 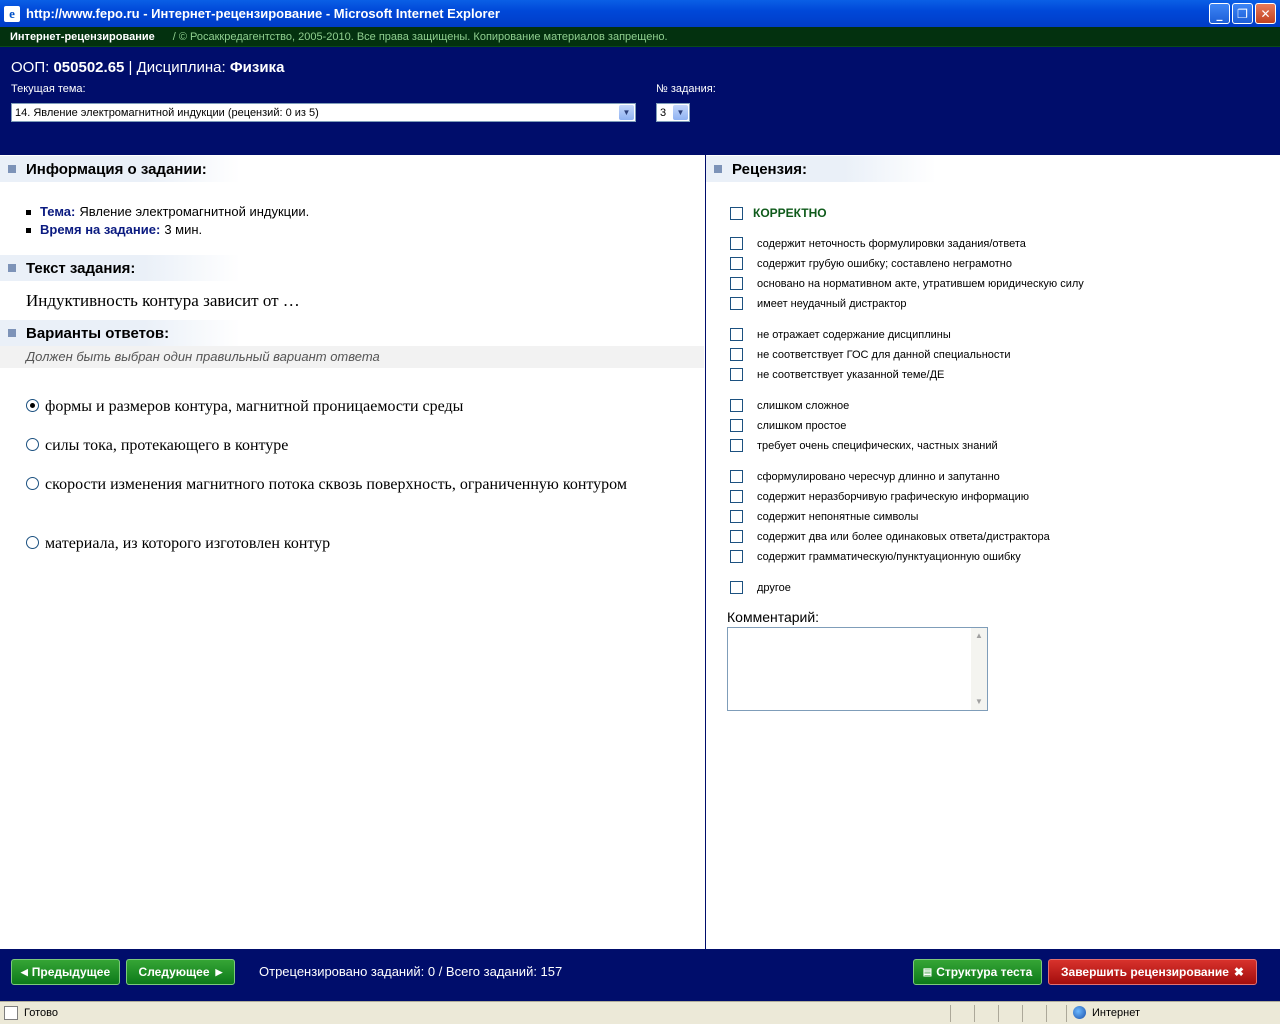 I want to click on test-structure-button: ▤ Структура теста, so click(x=977, y=972).